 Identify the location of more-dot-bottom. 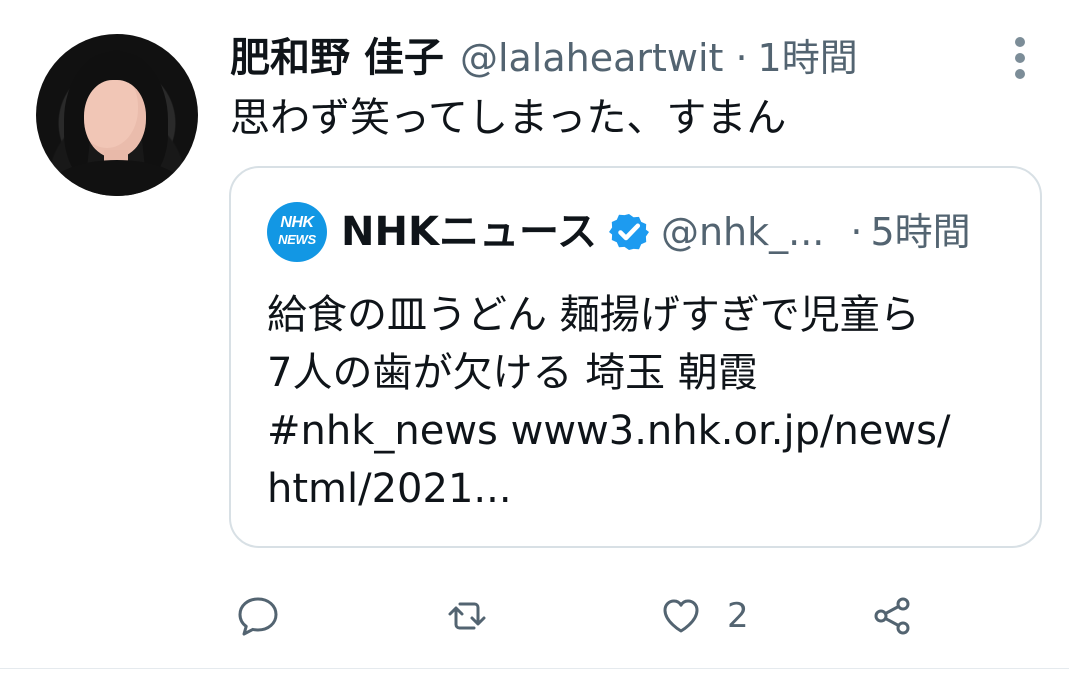
(1020, 74).